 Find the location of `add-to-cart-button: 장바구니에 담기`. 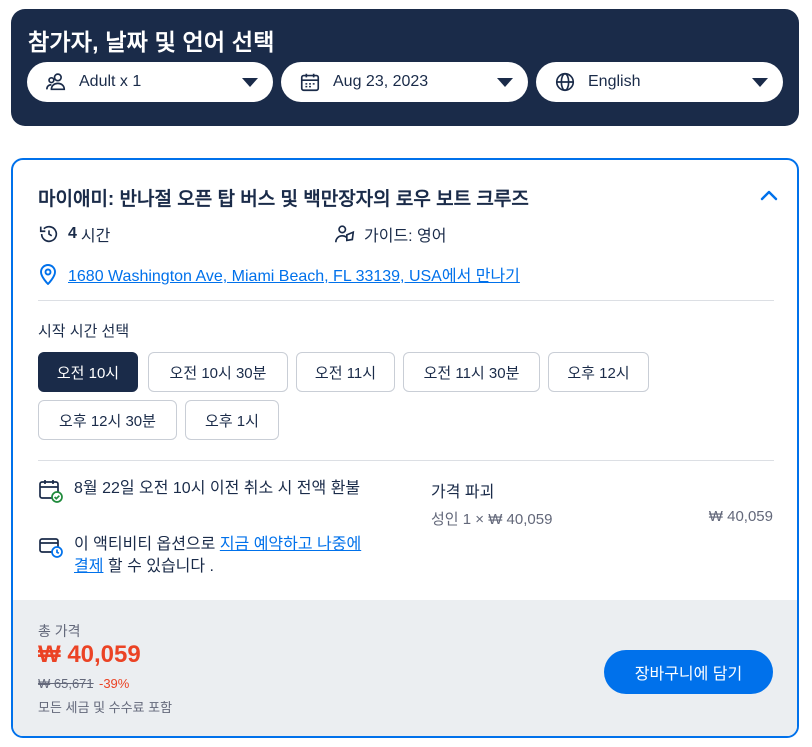

add-to-cart-button: 장바구니에 담기 is located at coordinates (688, 672).